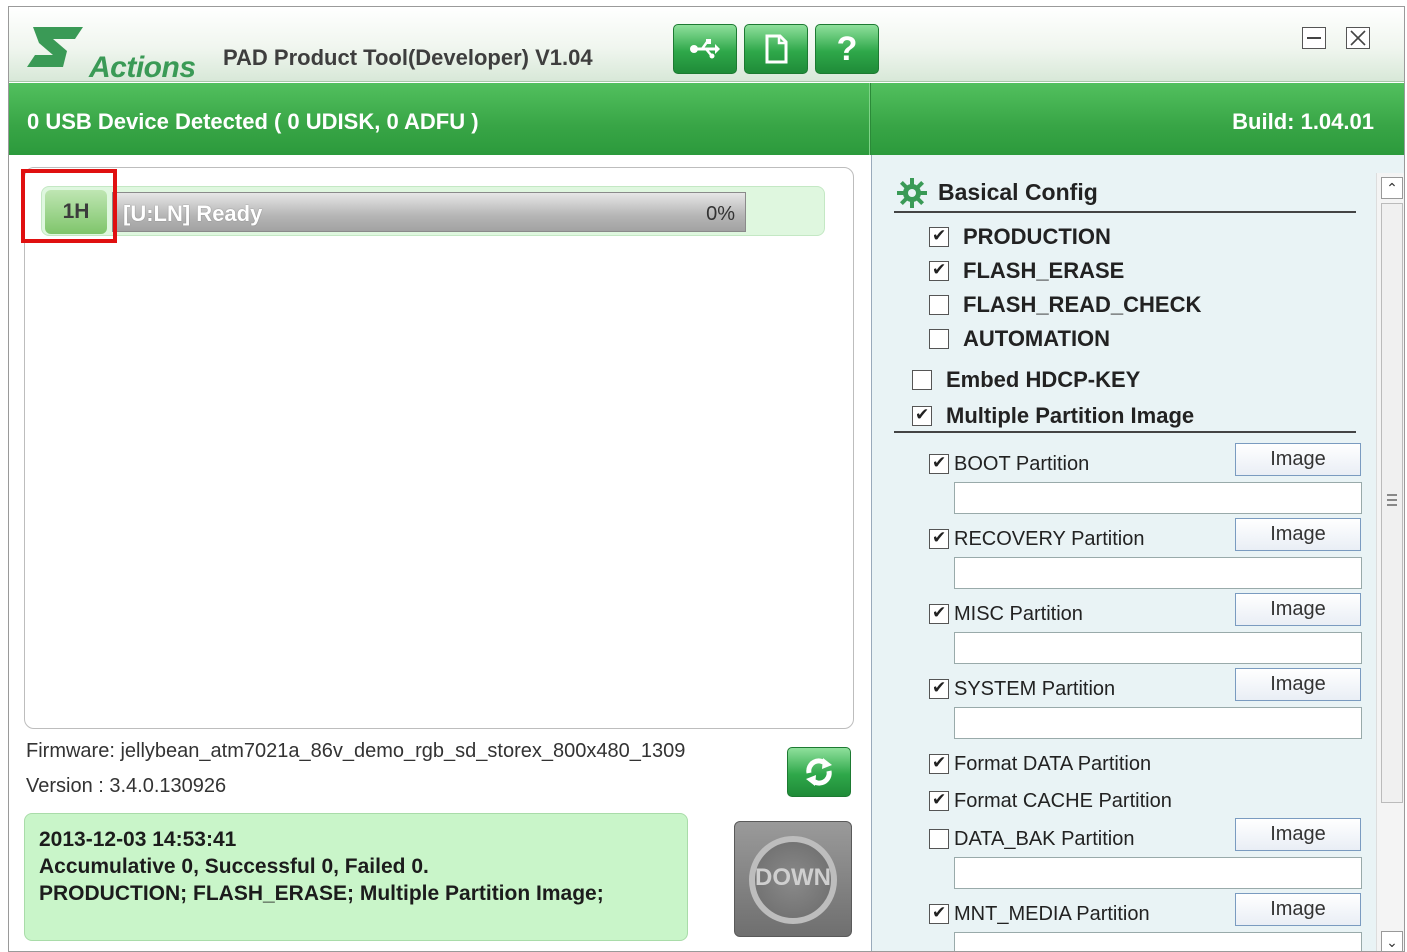 The width and height of the screenshot is (1407, 952). What do you see at coordinates (939, 839) in the screenshot?
I see `data-bak-checkbox` at bounding box center [939, 839].